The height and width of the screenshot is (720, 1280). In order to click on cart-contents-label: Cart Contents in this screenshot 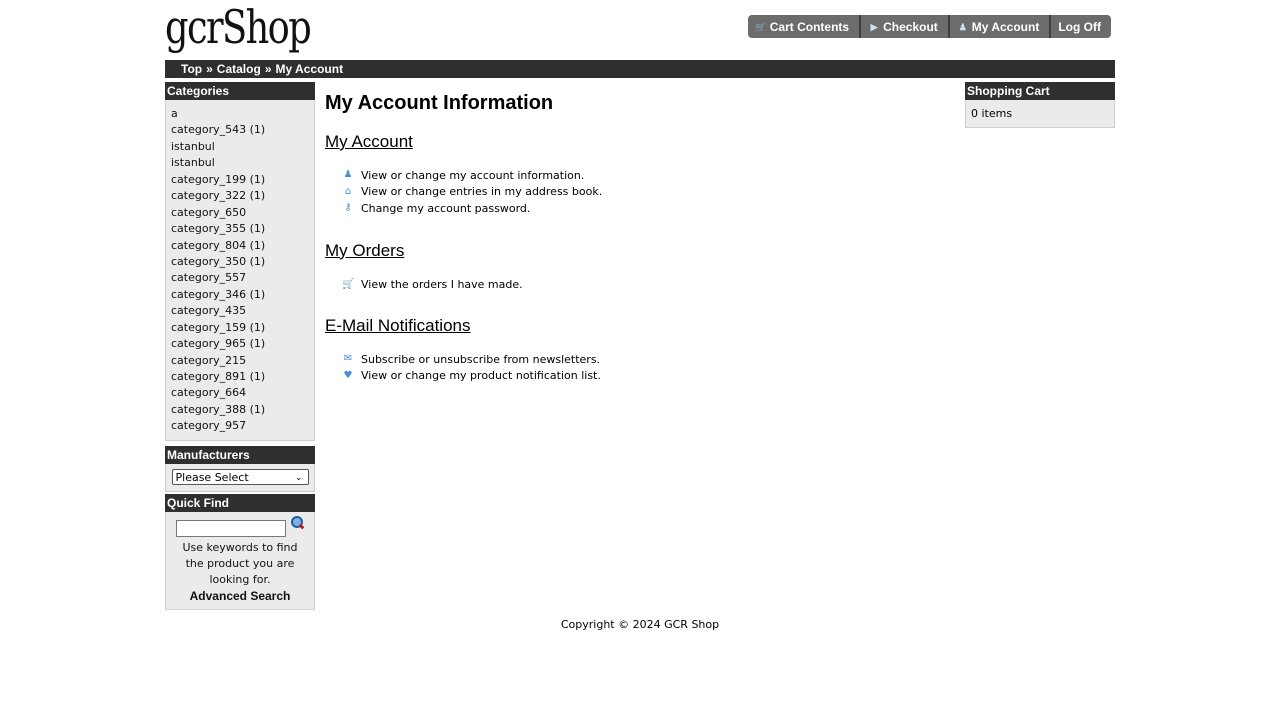, I will do `click(809, 26)`.